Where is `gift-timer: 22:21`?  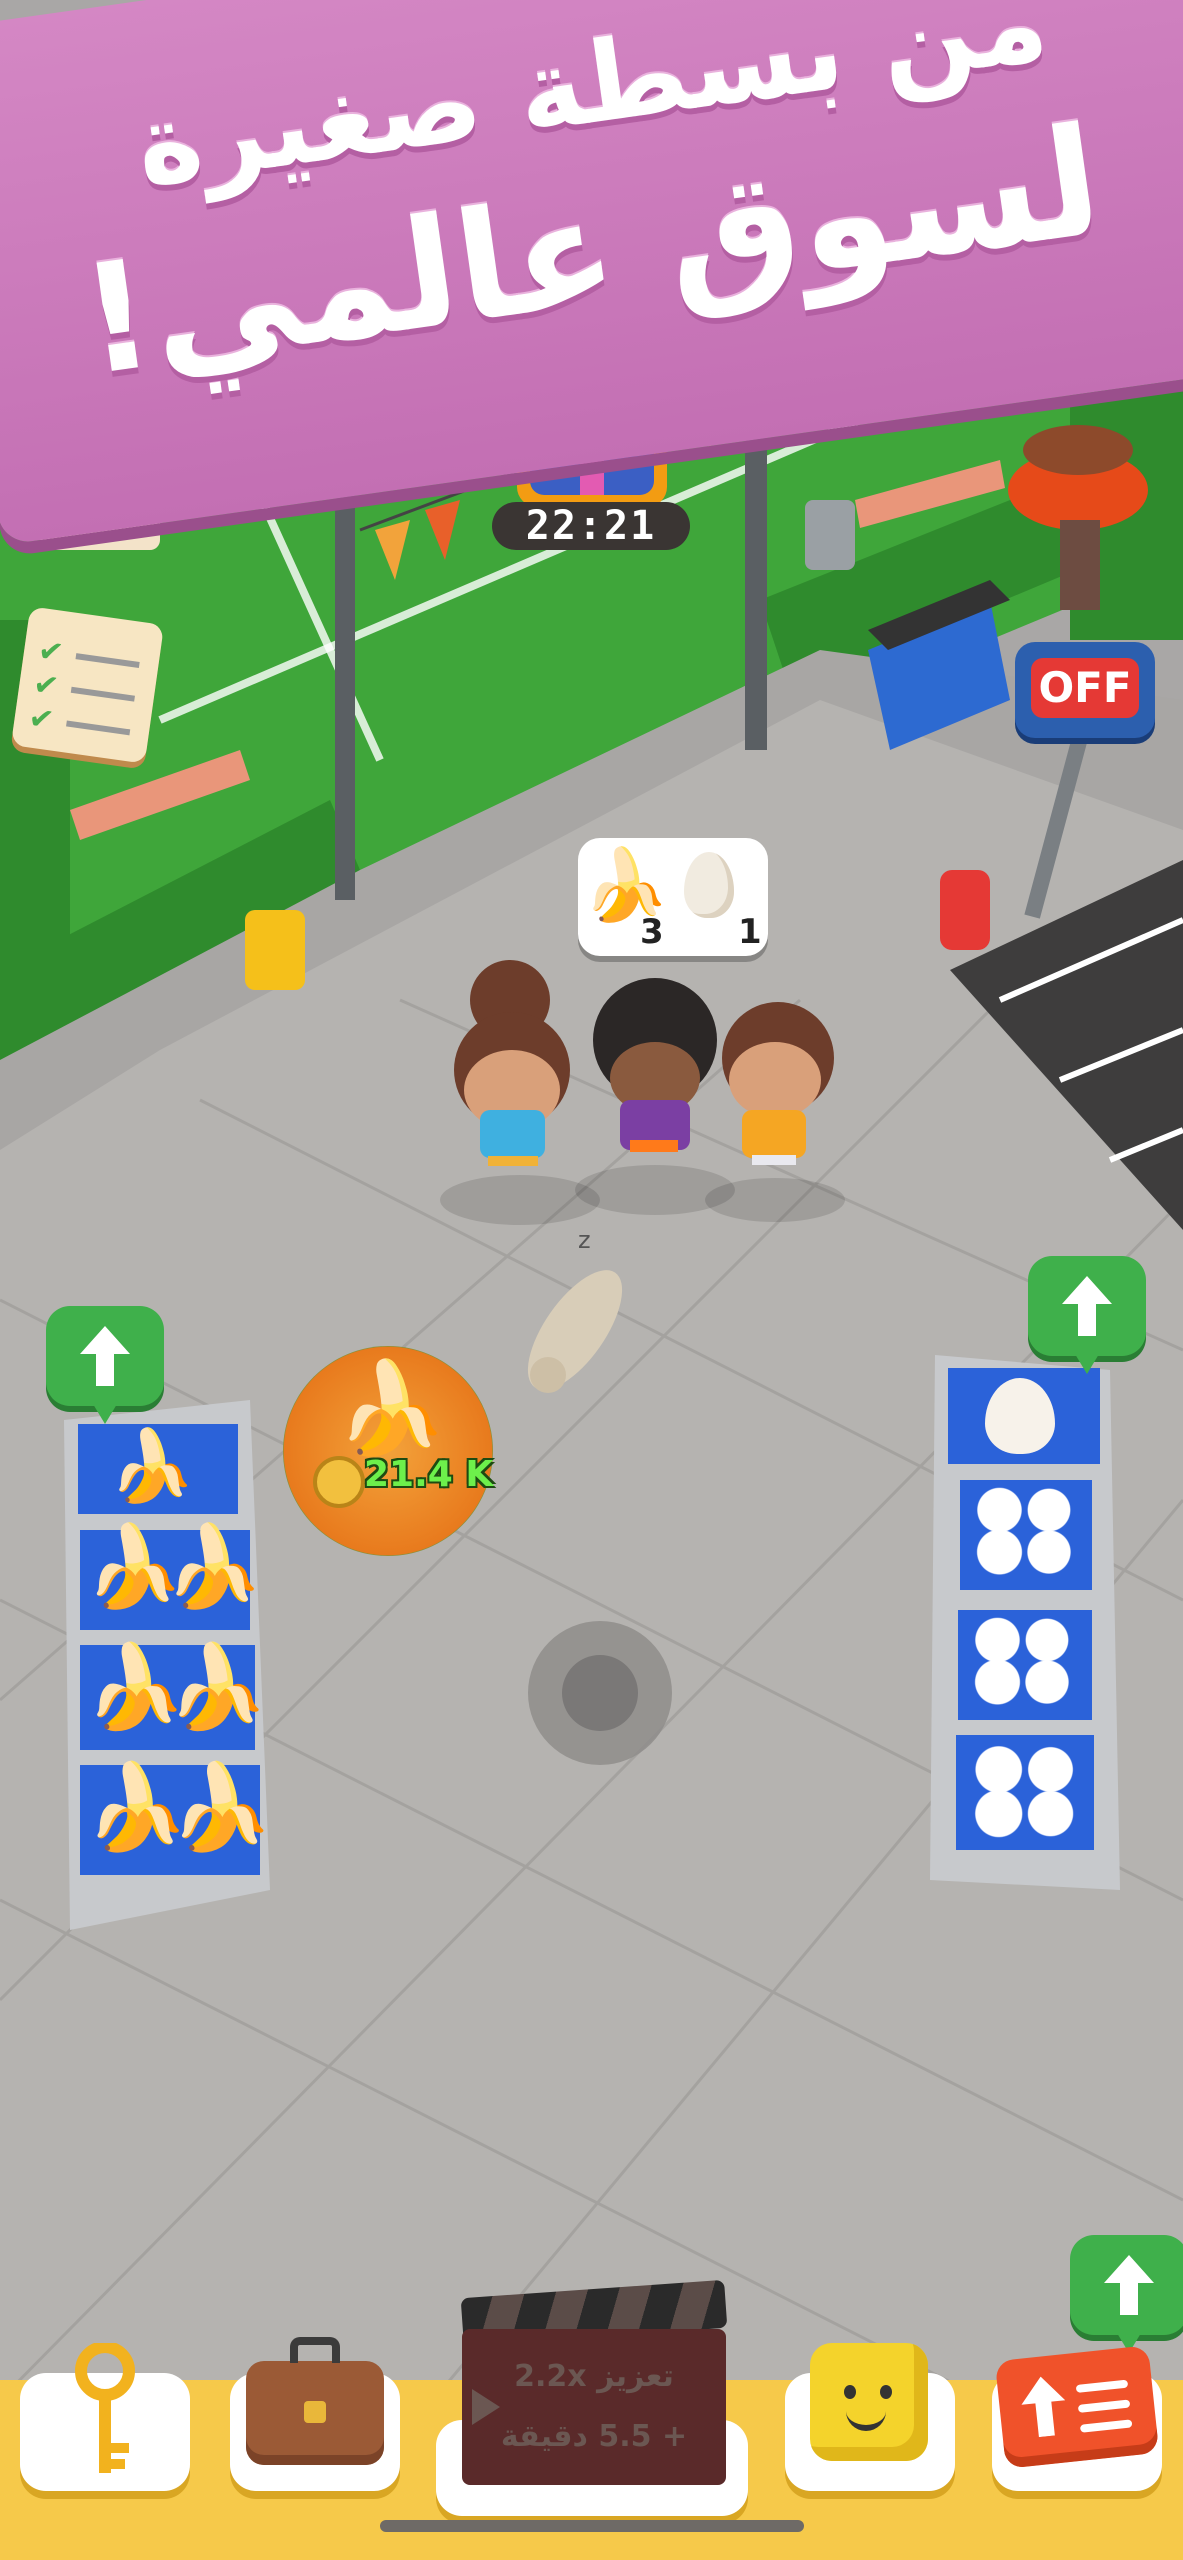
gift-timer: 22:21 is located at coordinates (591, 526).